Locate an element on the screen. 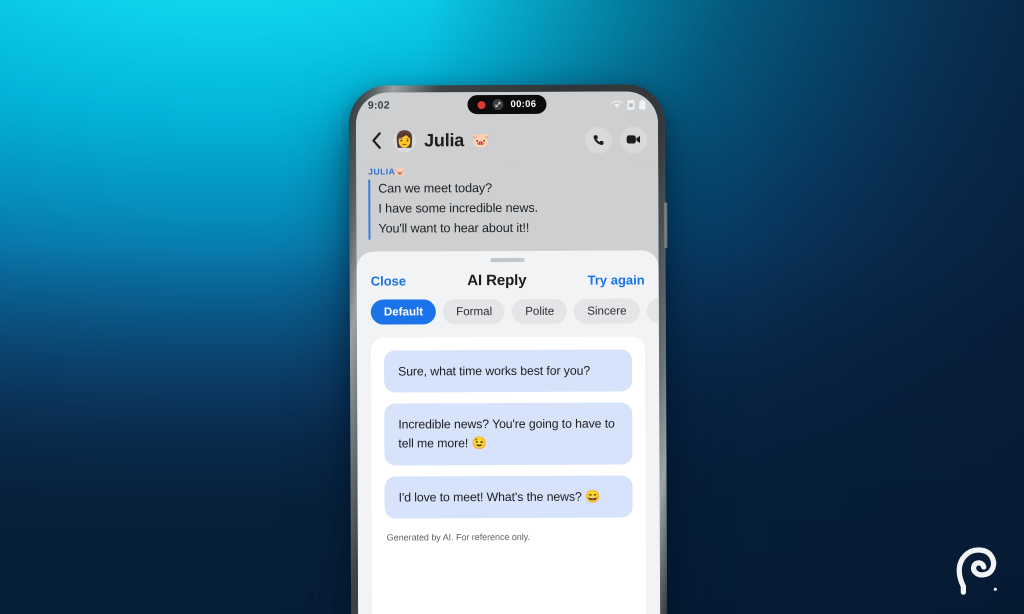  brand-b-logo-watermark is located at coordinates (976, 571).